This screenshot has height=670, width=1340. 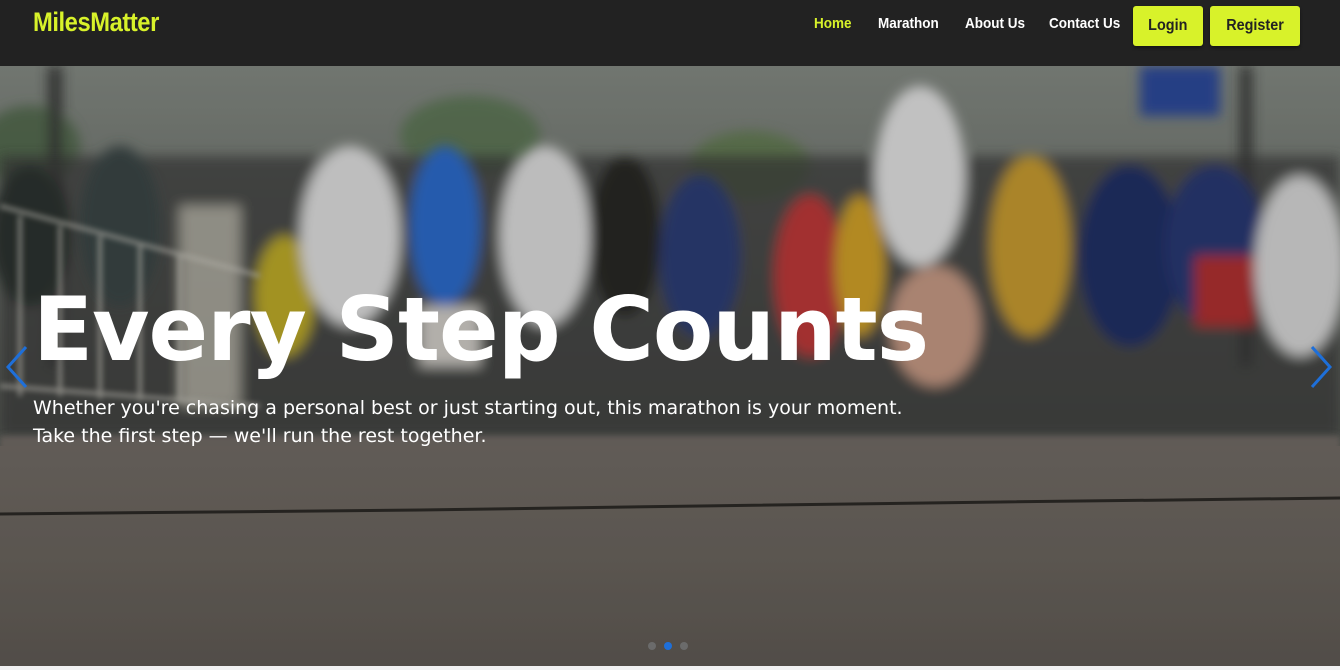 I want to click on register-button: Register, so click(x=1255, y=26).